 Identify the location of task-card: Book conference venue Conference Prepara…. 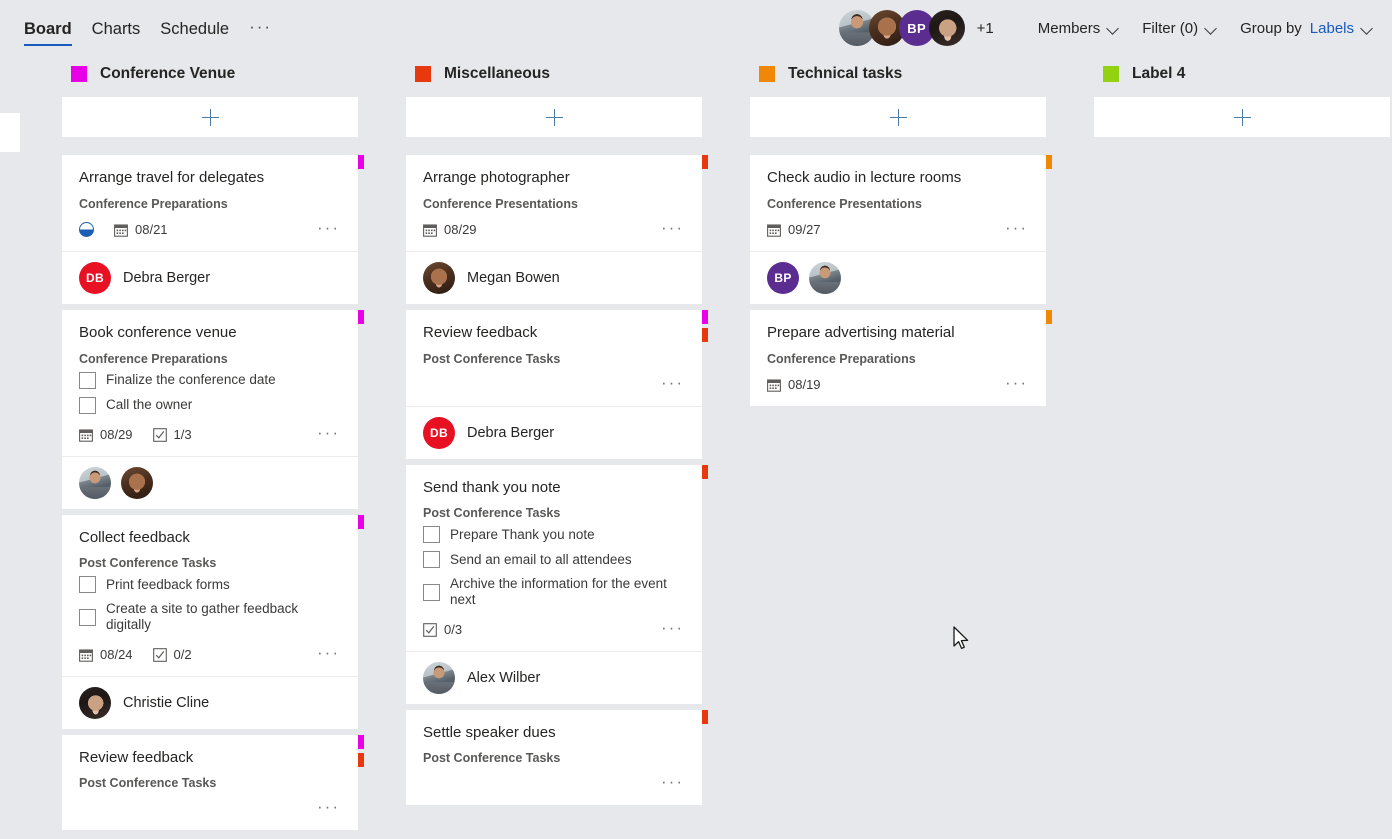
(213, 409).